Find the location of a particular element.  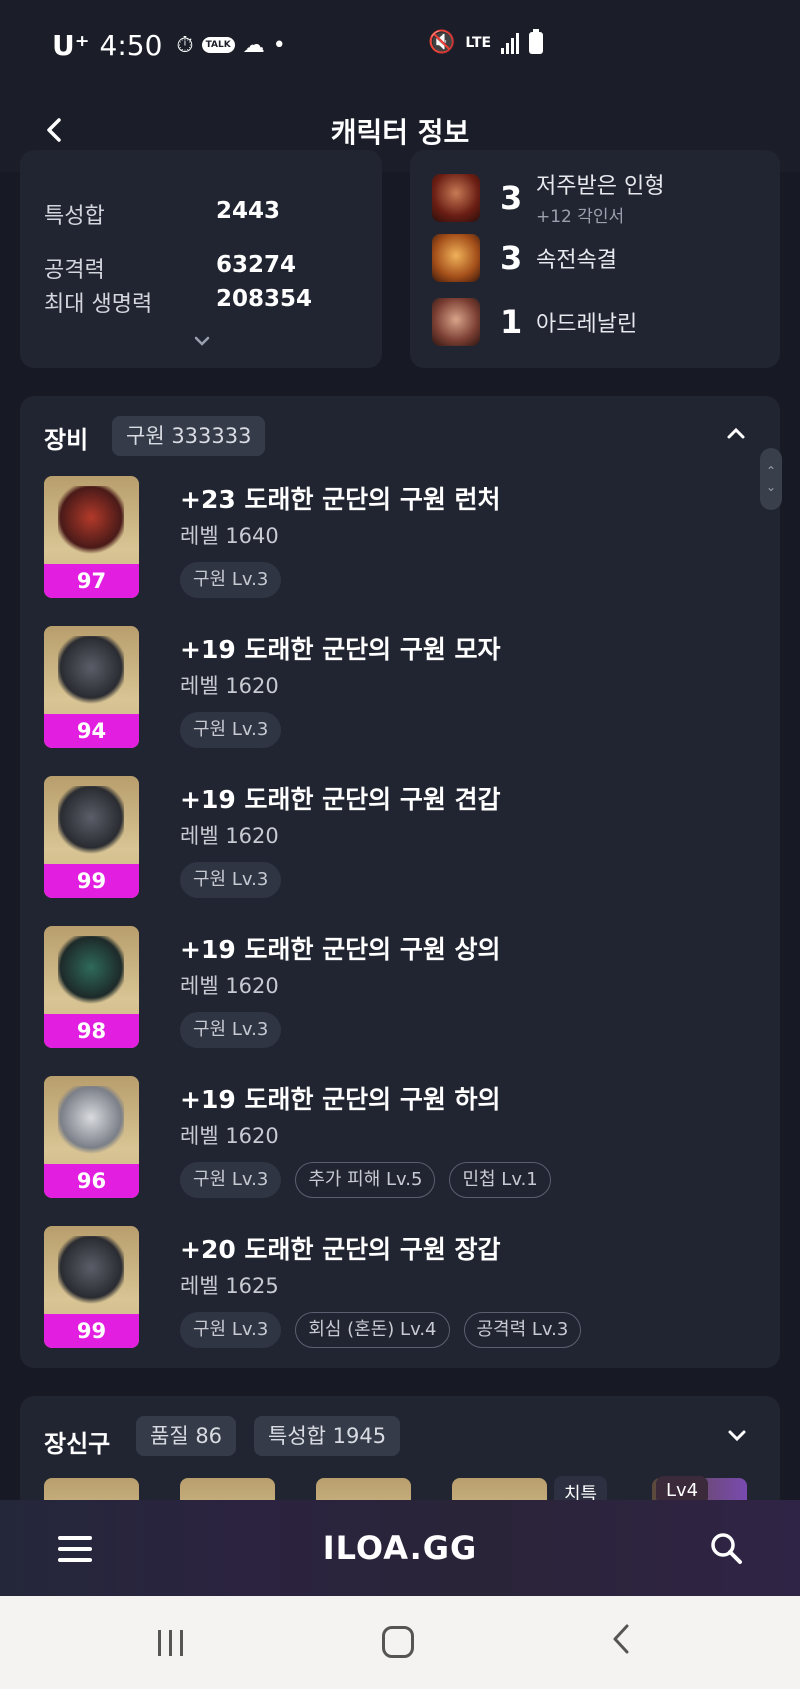

item-name: +19 도래한 군단의 구원 하의 is located at coordinates (340, 1099).